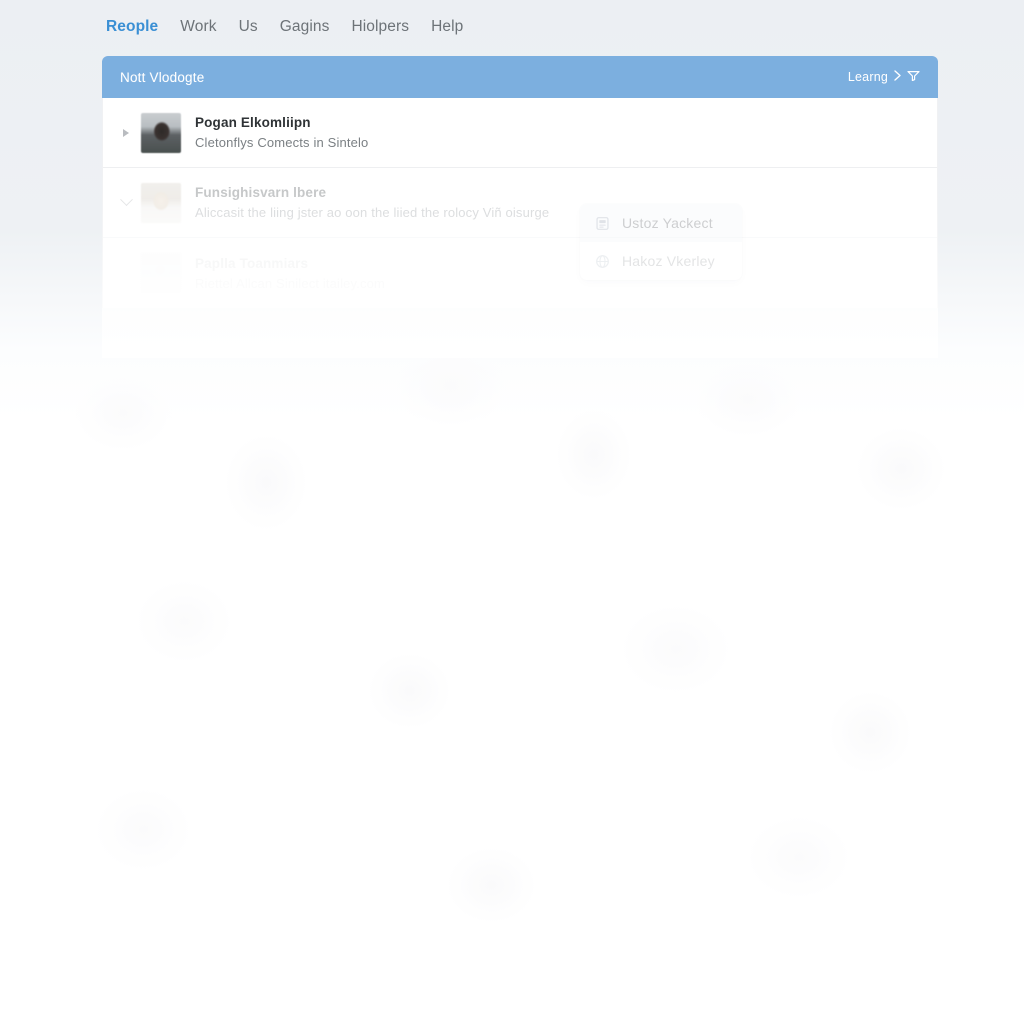 This screenshot has height=1024, width=1024. I want to click on document-icon, so click(602, 223).